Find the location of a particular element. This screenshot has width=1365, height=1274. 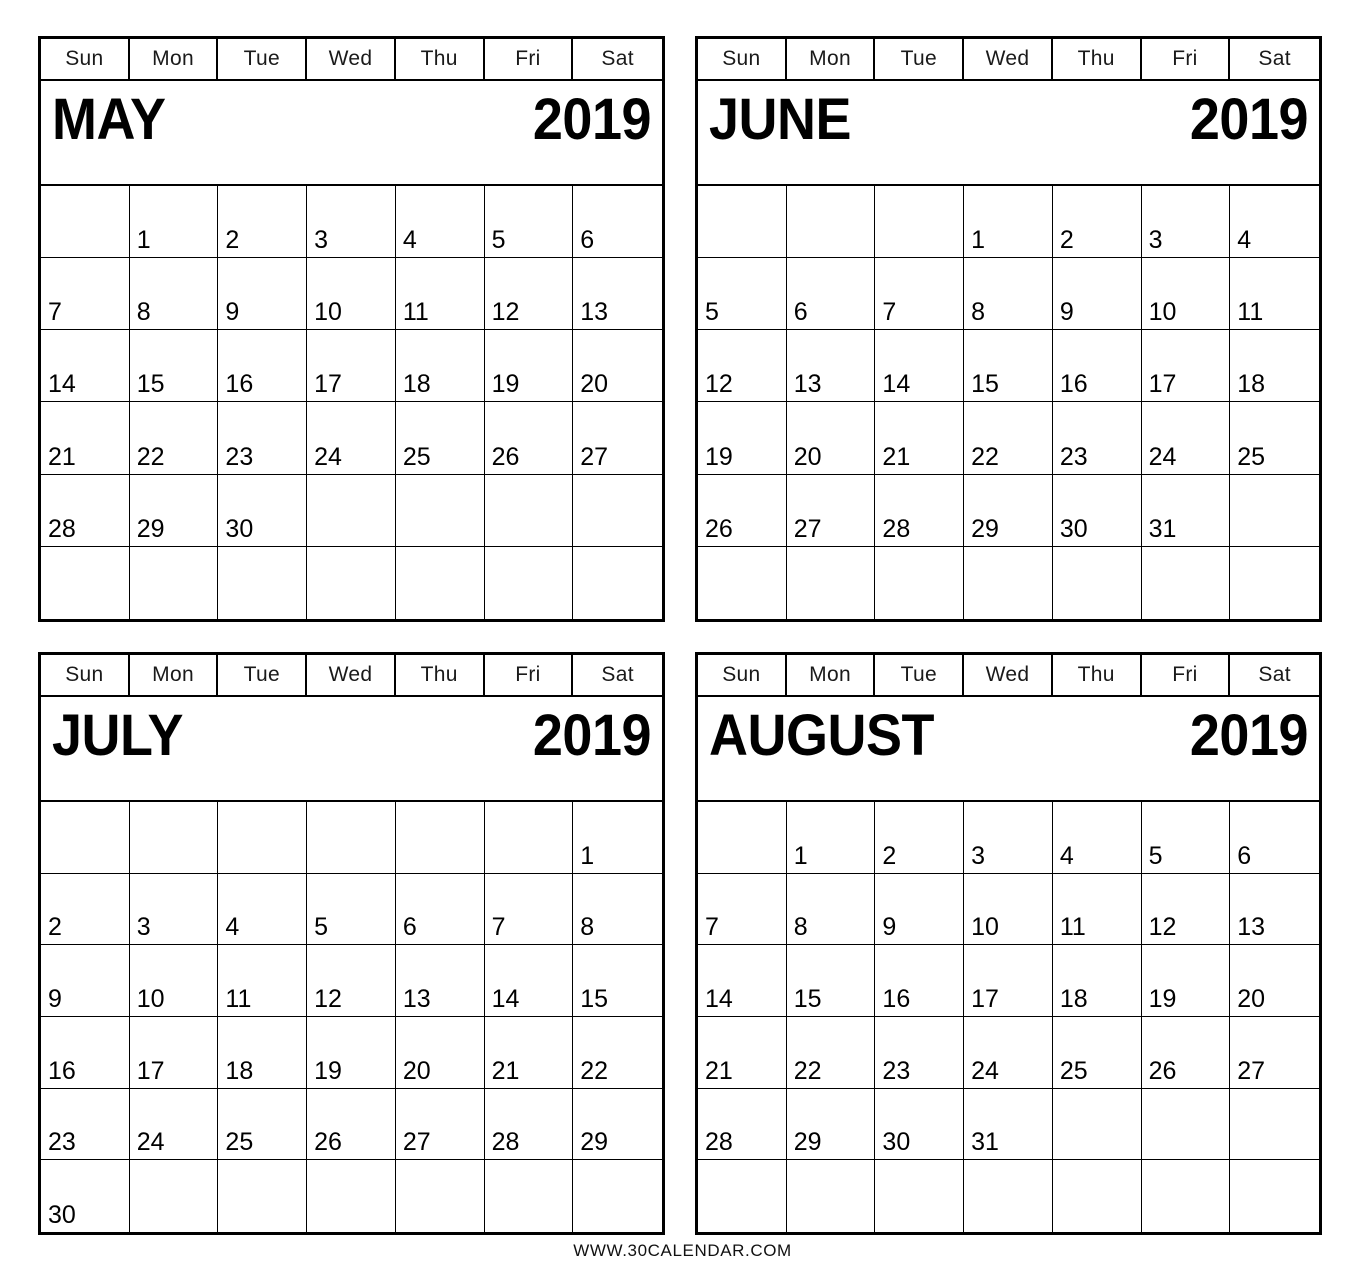

day-cell: 16 is located at coordinates (85, 1052).